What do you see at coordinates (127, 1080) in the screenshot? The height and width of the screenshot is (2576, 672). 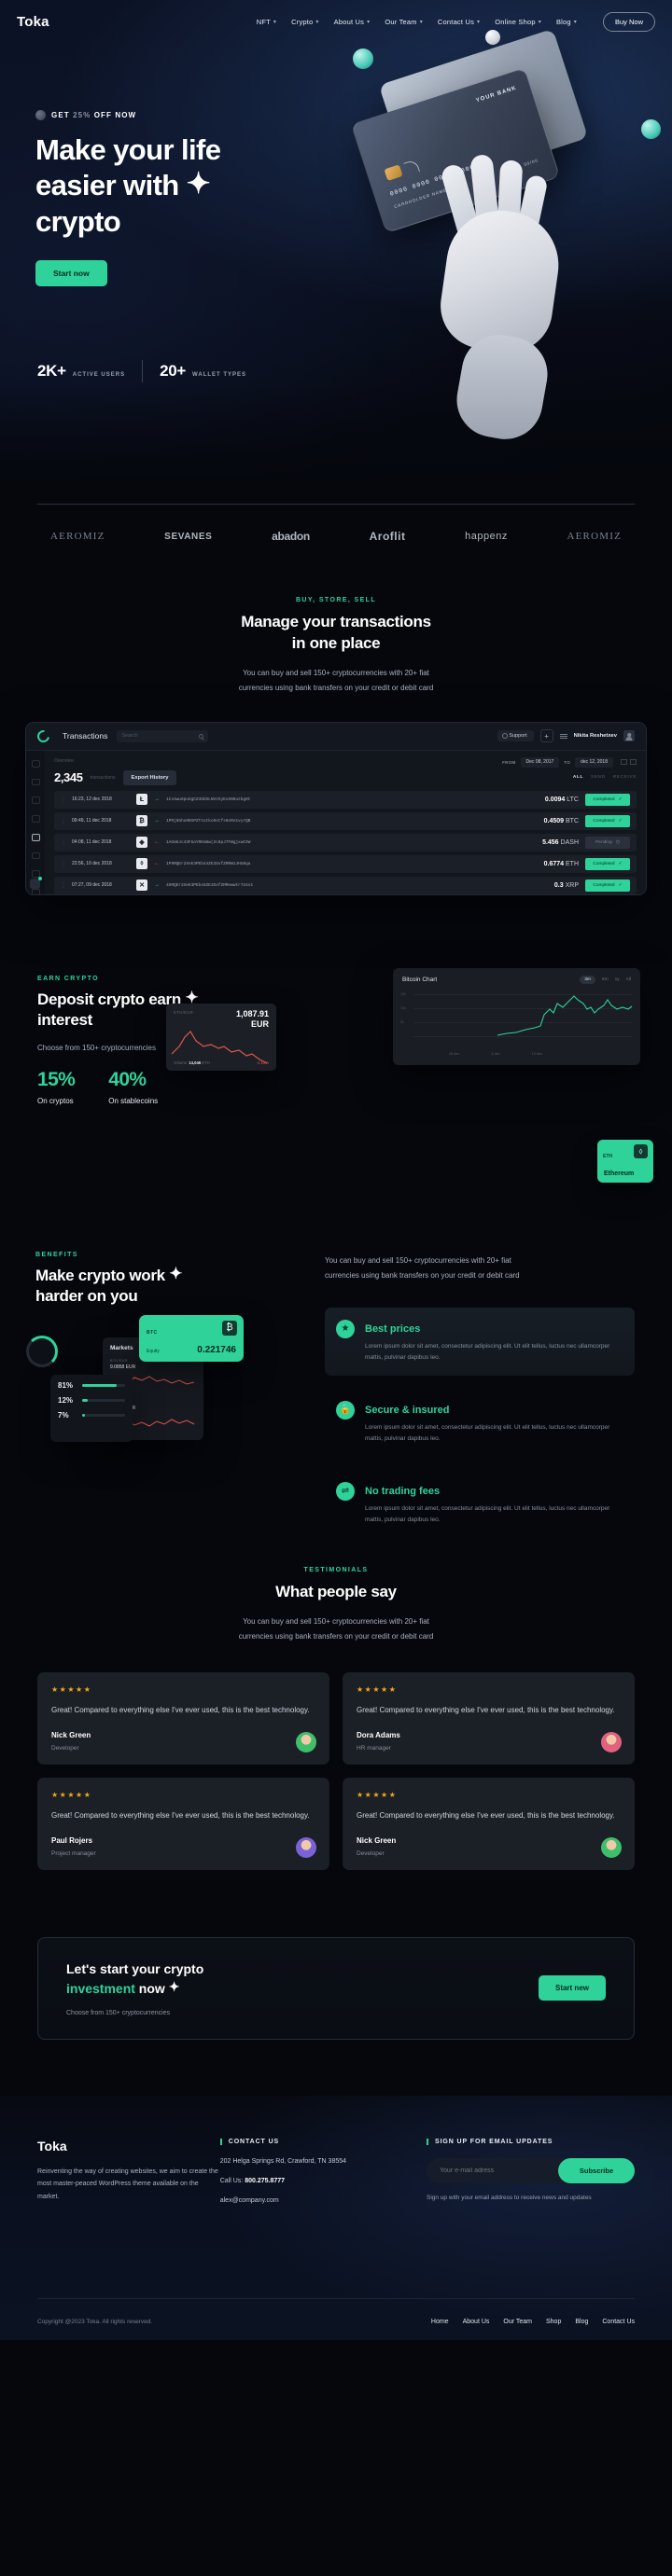 I see `rate-value: 40%` at bounding box center [127, 1080].